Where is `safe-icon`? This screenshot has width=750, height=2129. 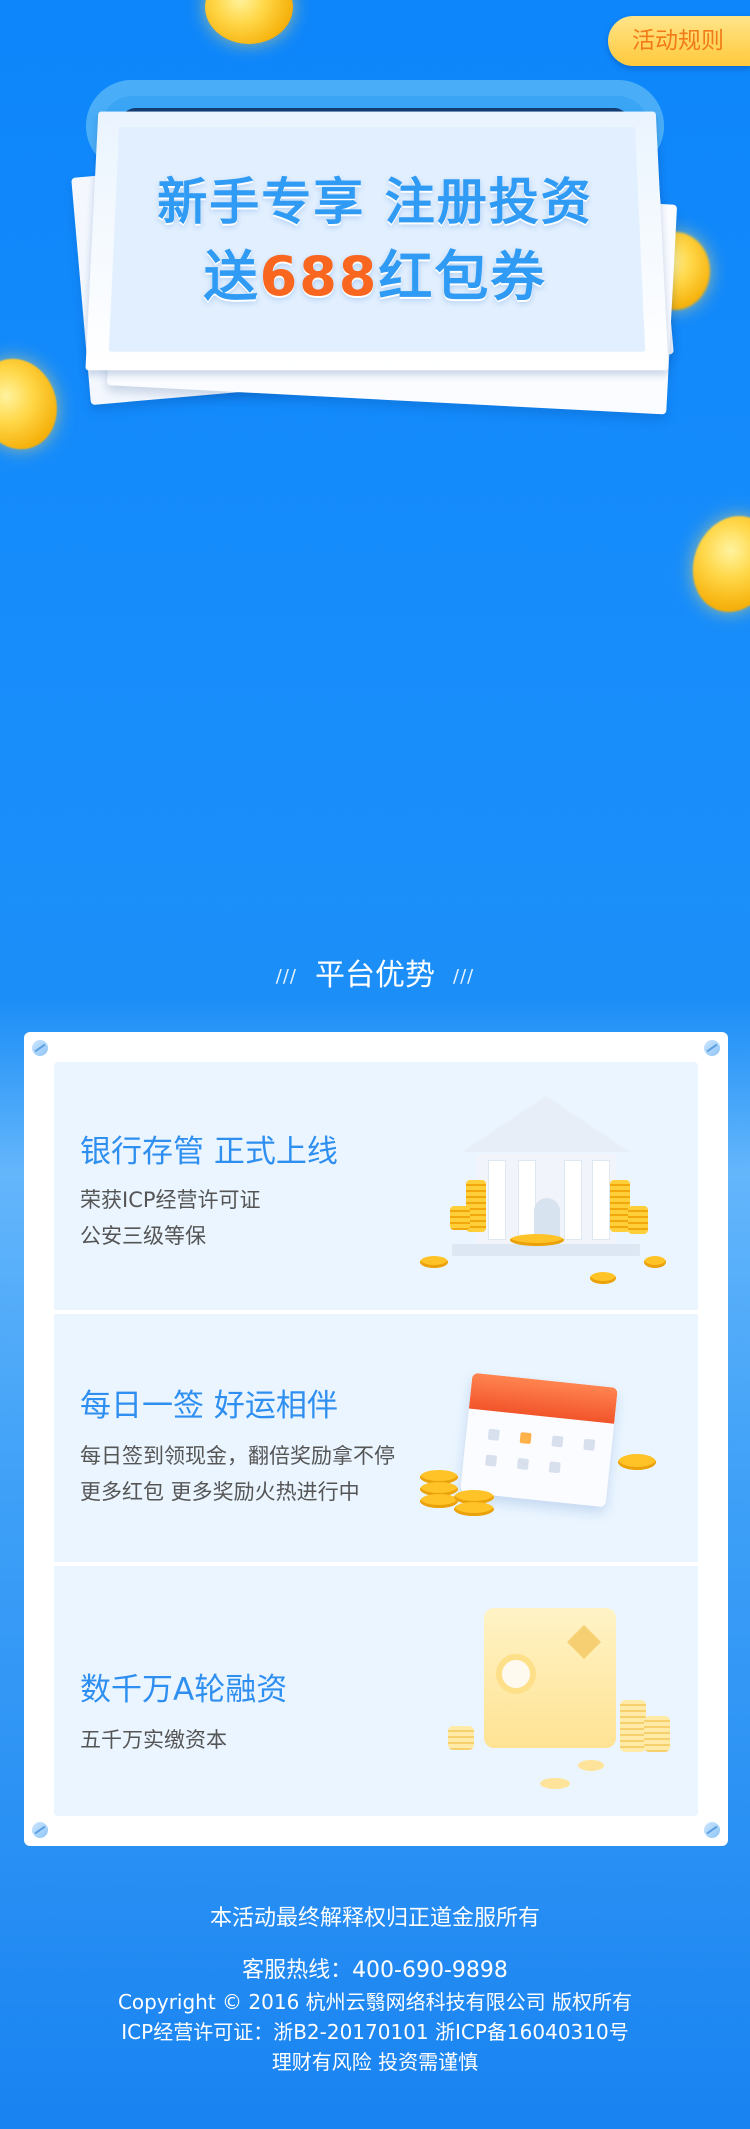
safe-icon is located at coordinates (559, 1690).